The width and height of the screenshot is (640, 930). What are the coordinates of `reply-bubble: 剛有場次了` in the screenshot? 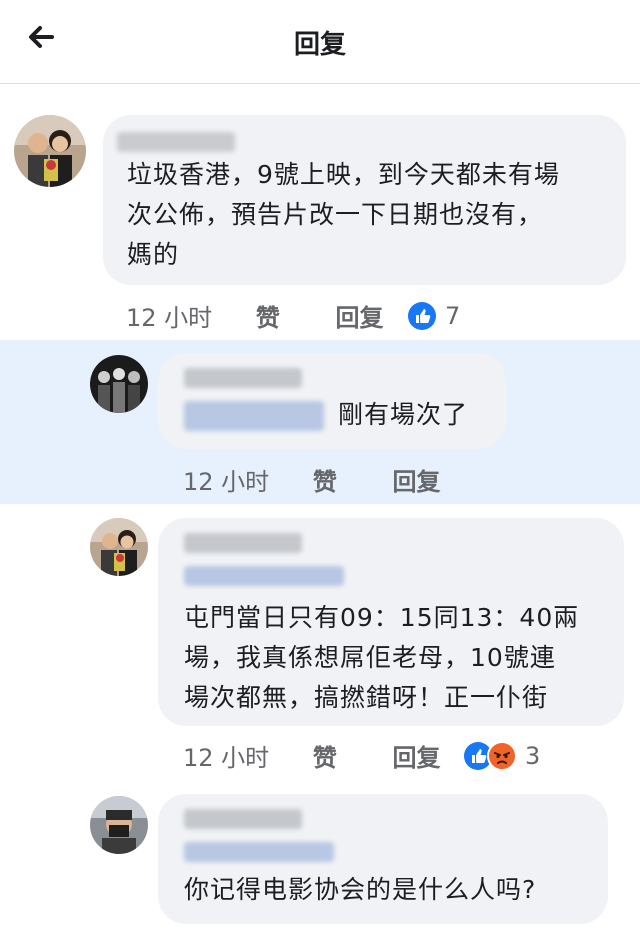 It's located at (332, 401).